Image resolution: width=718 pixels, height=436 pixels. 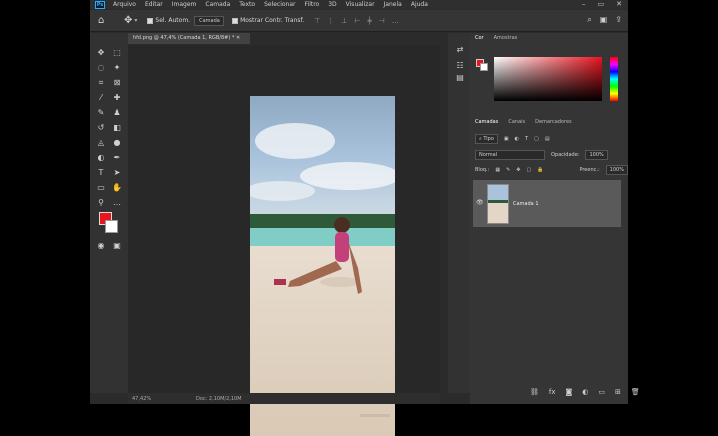 I want to click on align-right-icon: ⊣, so click(x=382, y=21).